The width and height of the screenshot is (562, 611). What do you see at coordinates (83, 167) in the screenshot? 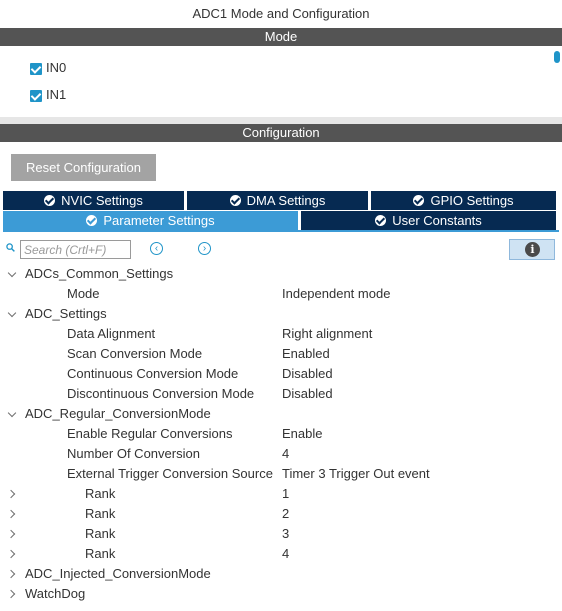
I see `reset-configuration-button: Reset Configuration` at bounding box center [83, 167].